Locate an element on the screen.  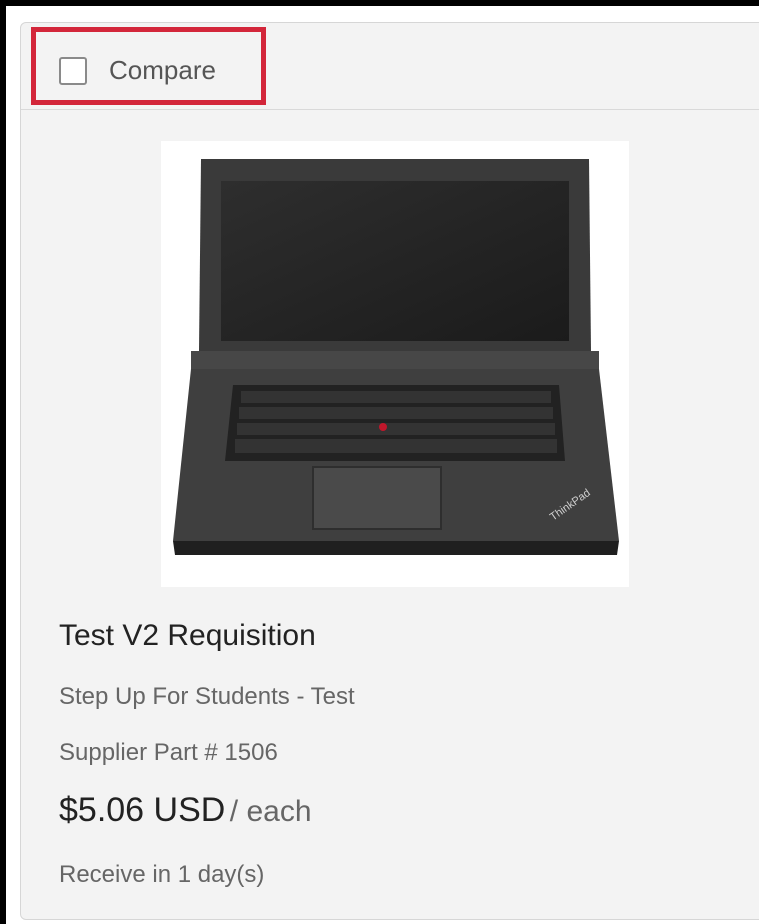
product-title: Test V2 Requisition is located at coordinates (187, 636).